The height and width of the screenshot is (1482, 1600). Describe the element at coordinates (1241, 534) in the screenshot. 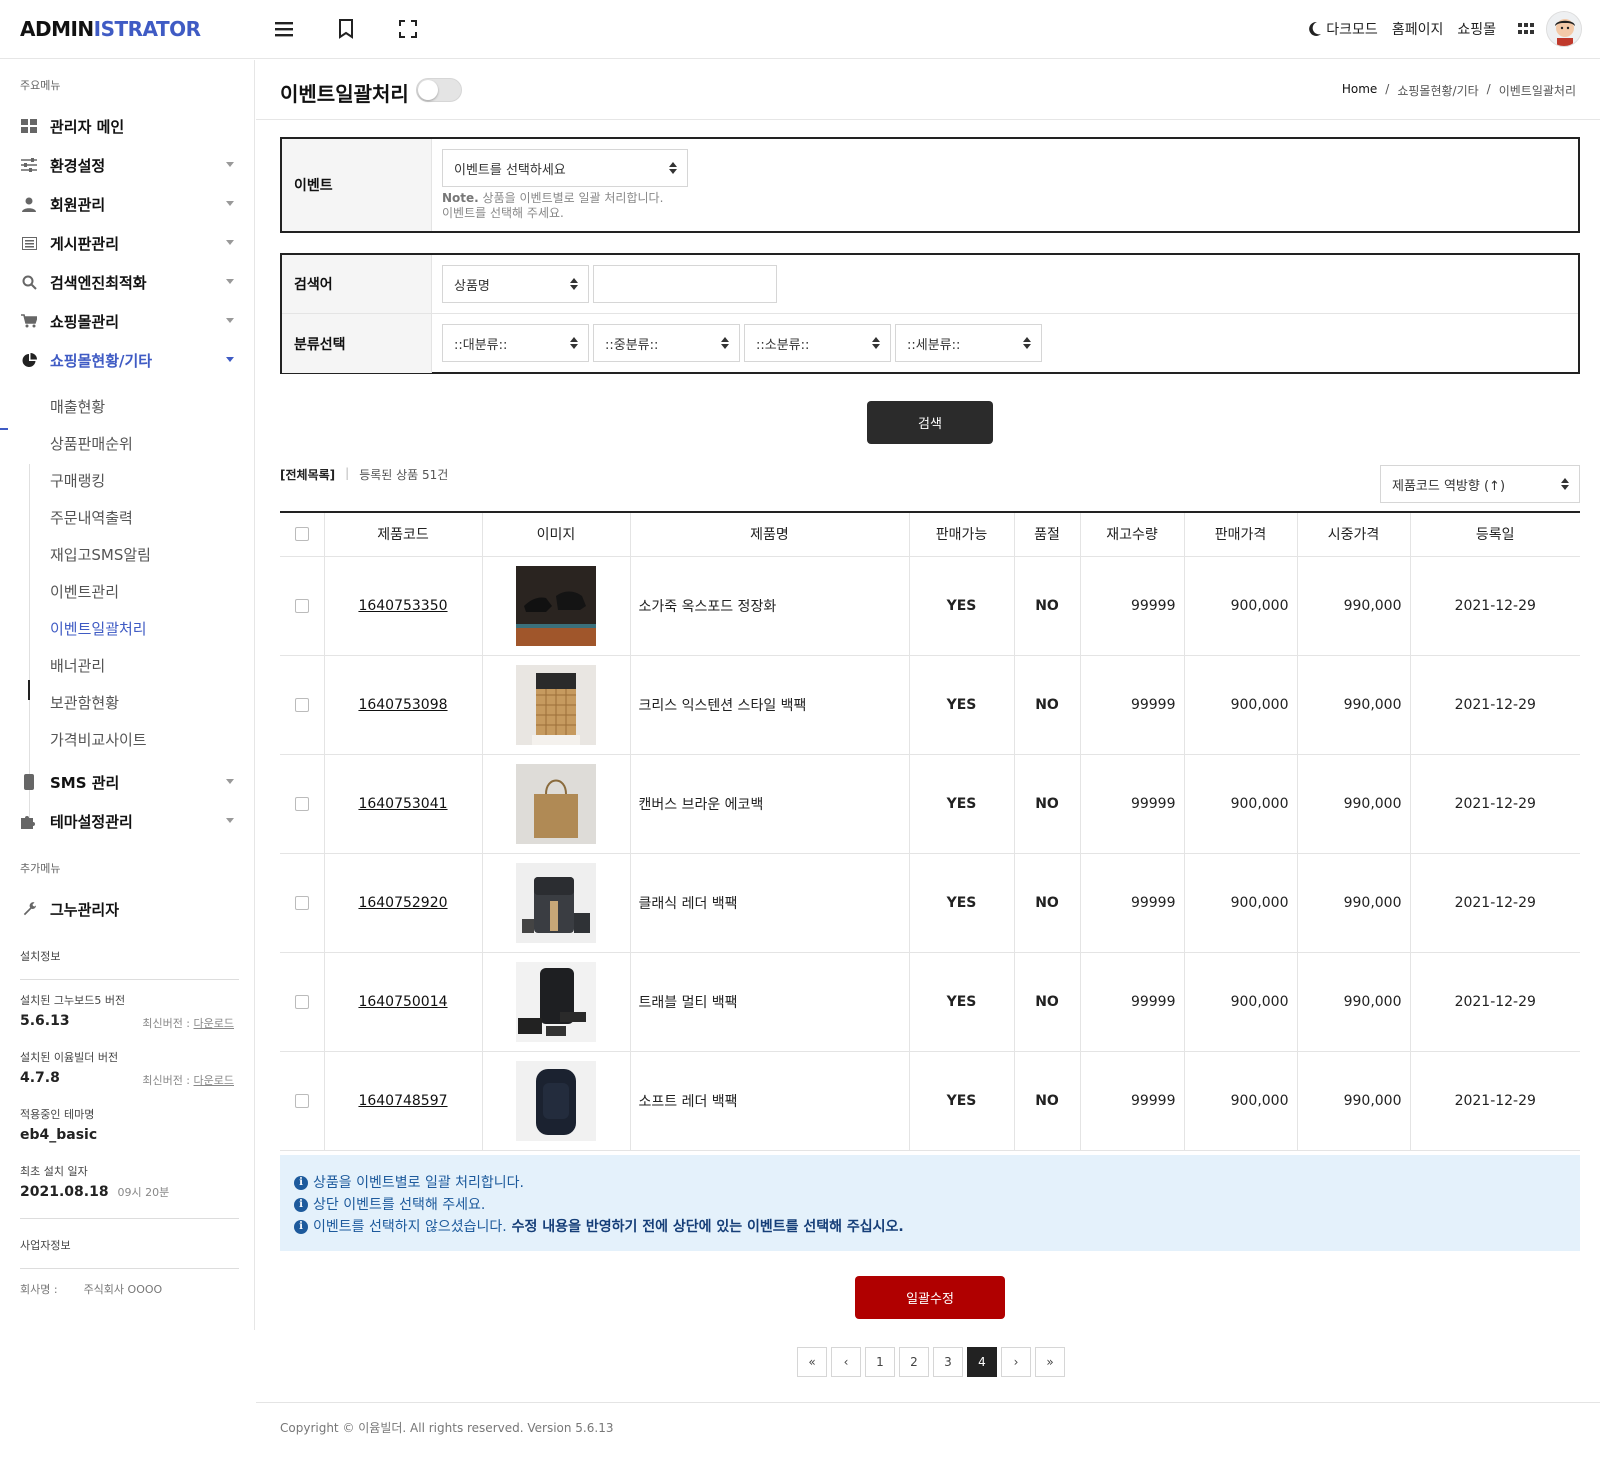

I see `col-header: 판매가격` at that location.